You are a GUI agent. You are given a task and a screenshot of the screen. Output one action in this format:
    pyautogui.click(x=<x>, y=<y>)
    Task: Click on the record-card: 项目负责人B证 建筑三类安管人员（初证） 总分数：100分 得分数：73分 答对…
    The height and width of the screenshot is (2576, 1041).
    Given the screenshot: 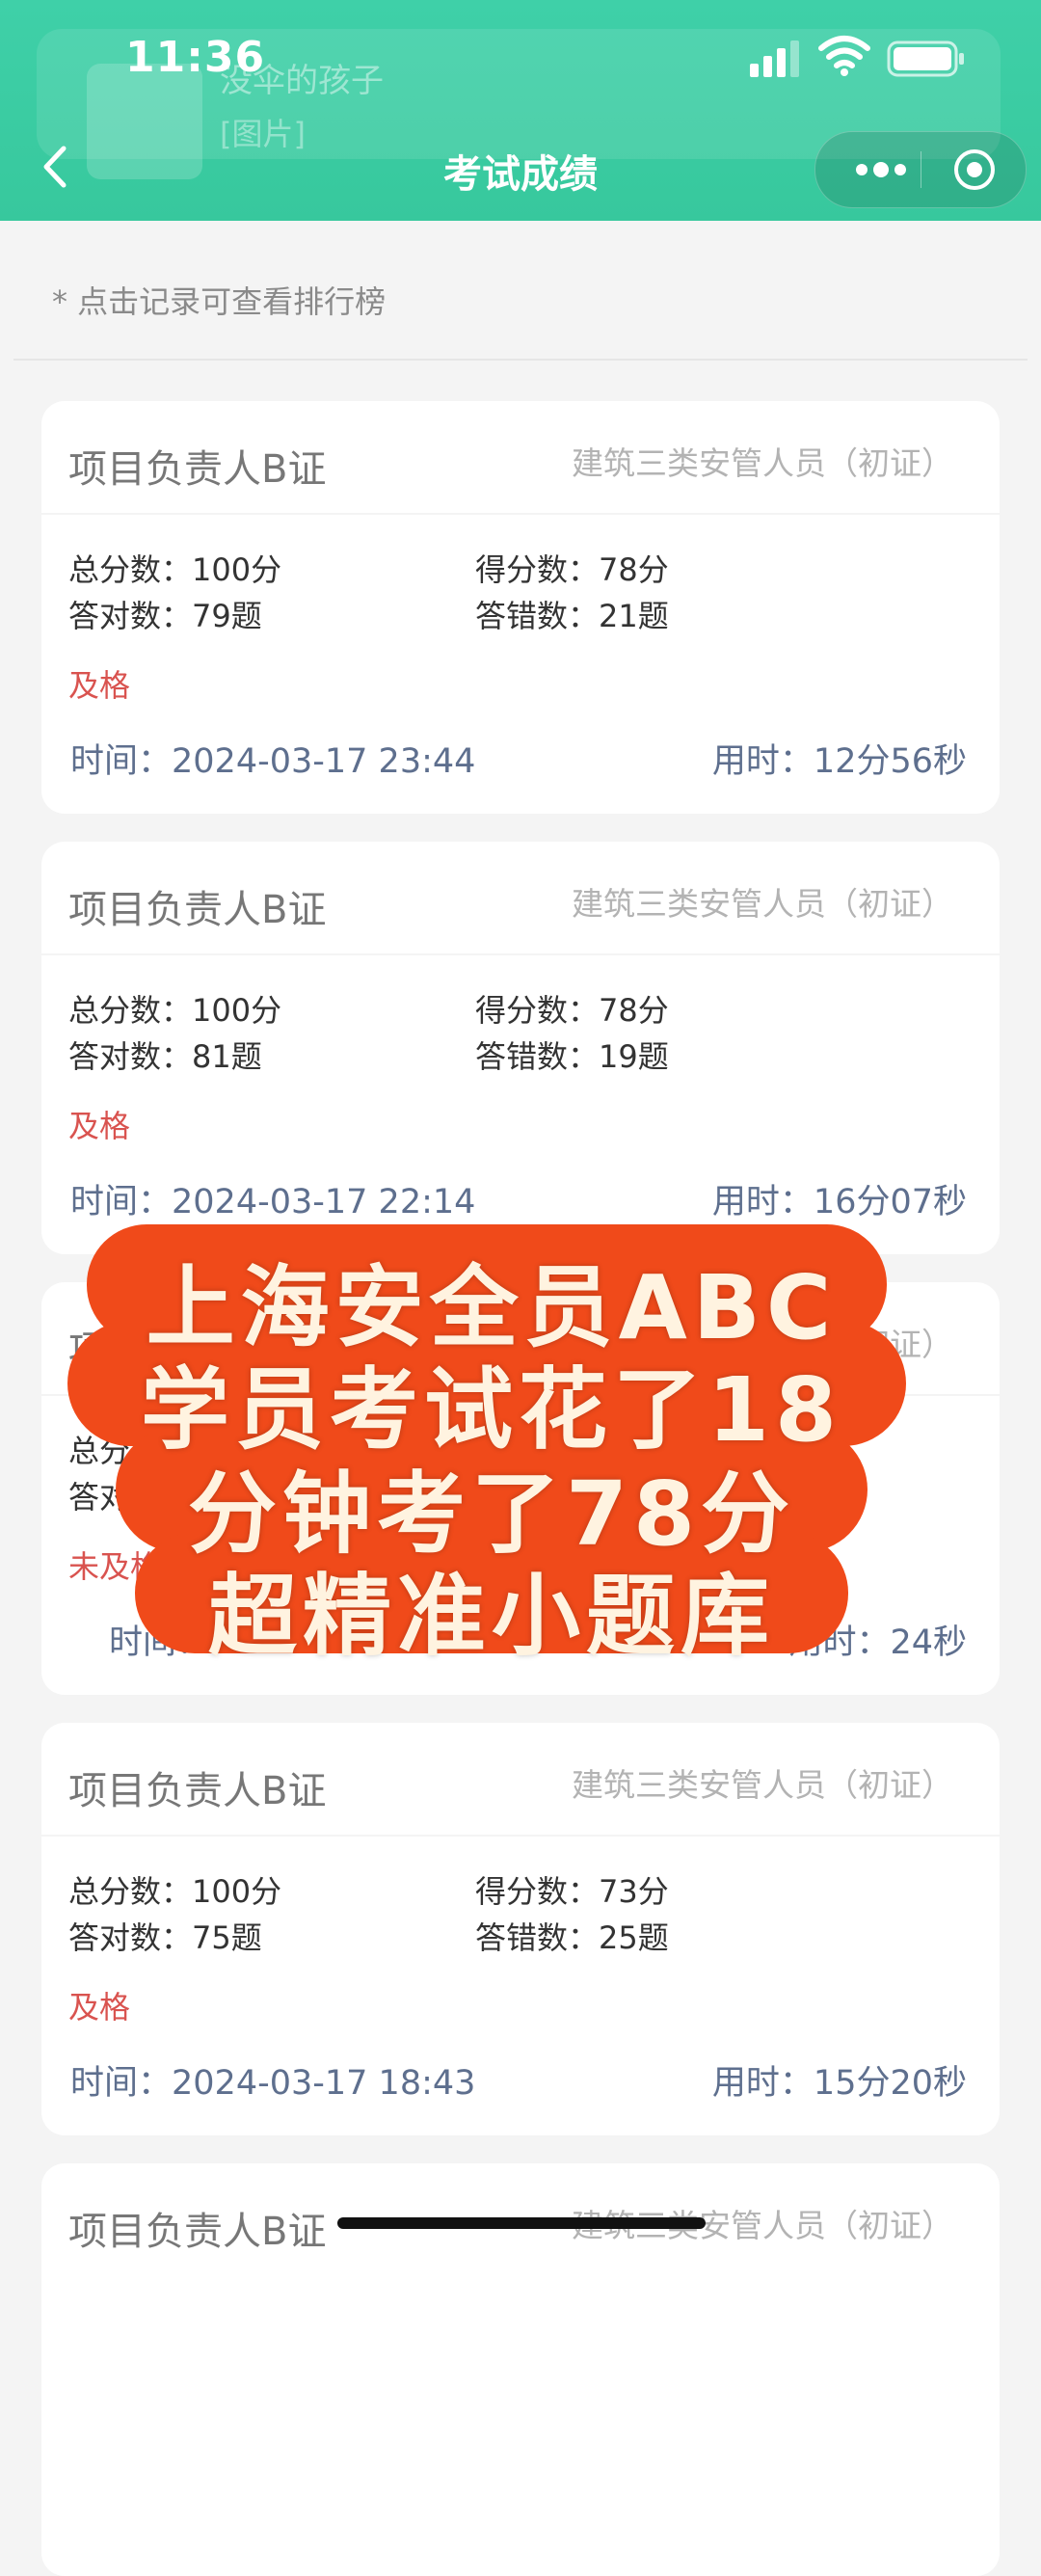 What is the action you would take?
    pyautogui.click(x=520, y=1929)
    